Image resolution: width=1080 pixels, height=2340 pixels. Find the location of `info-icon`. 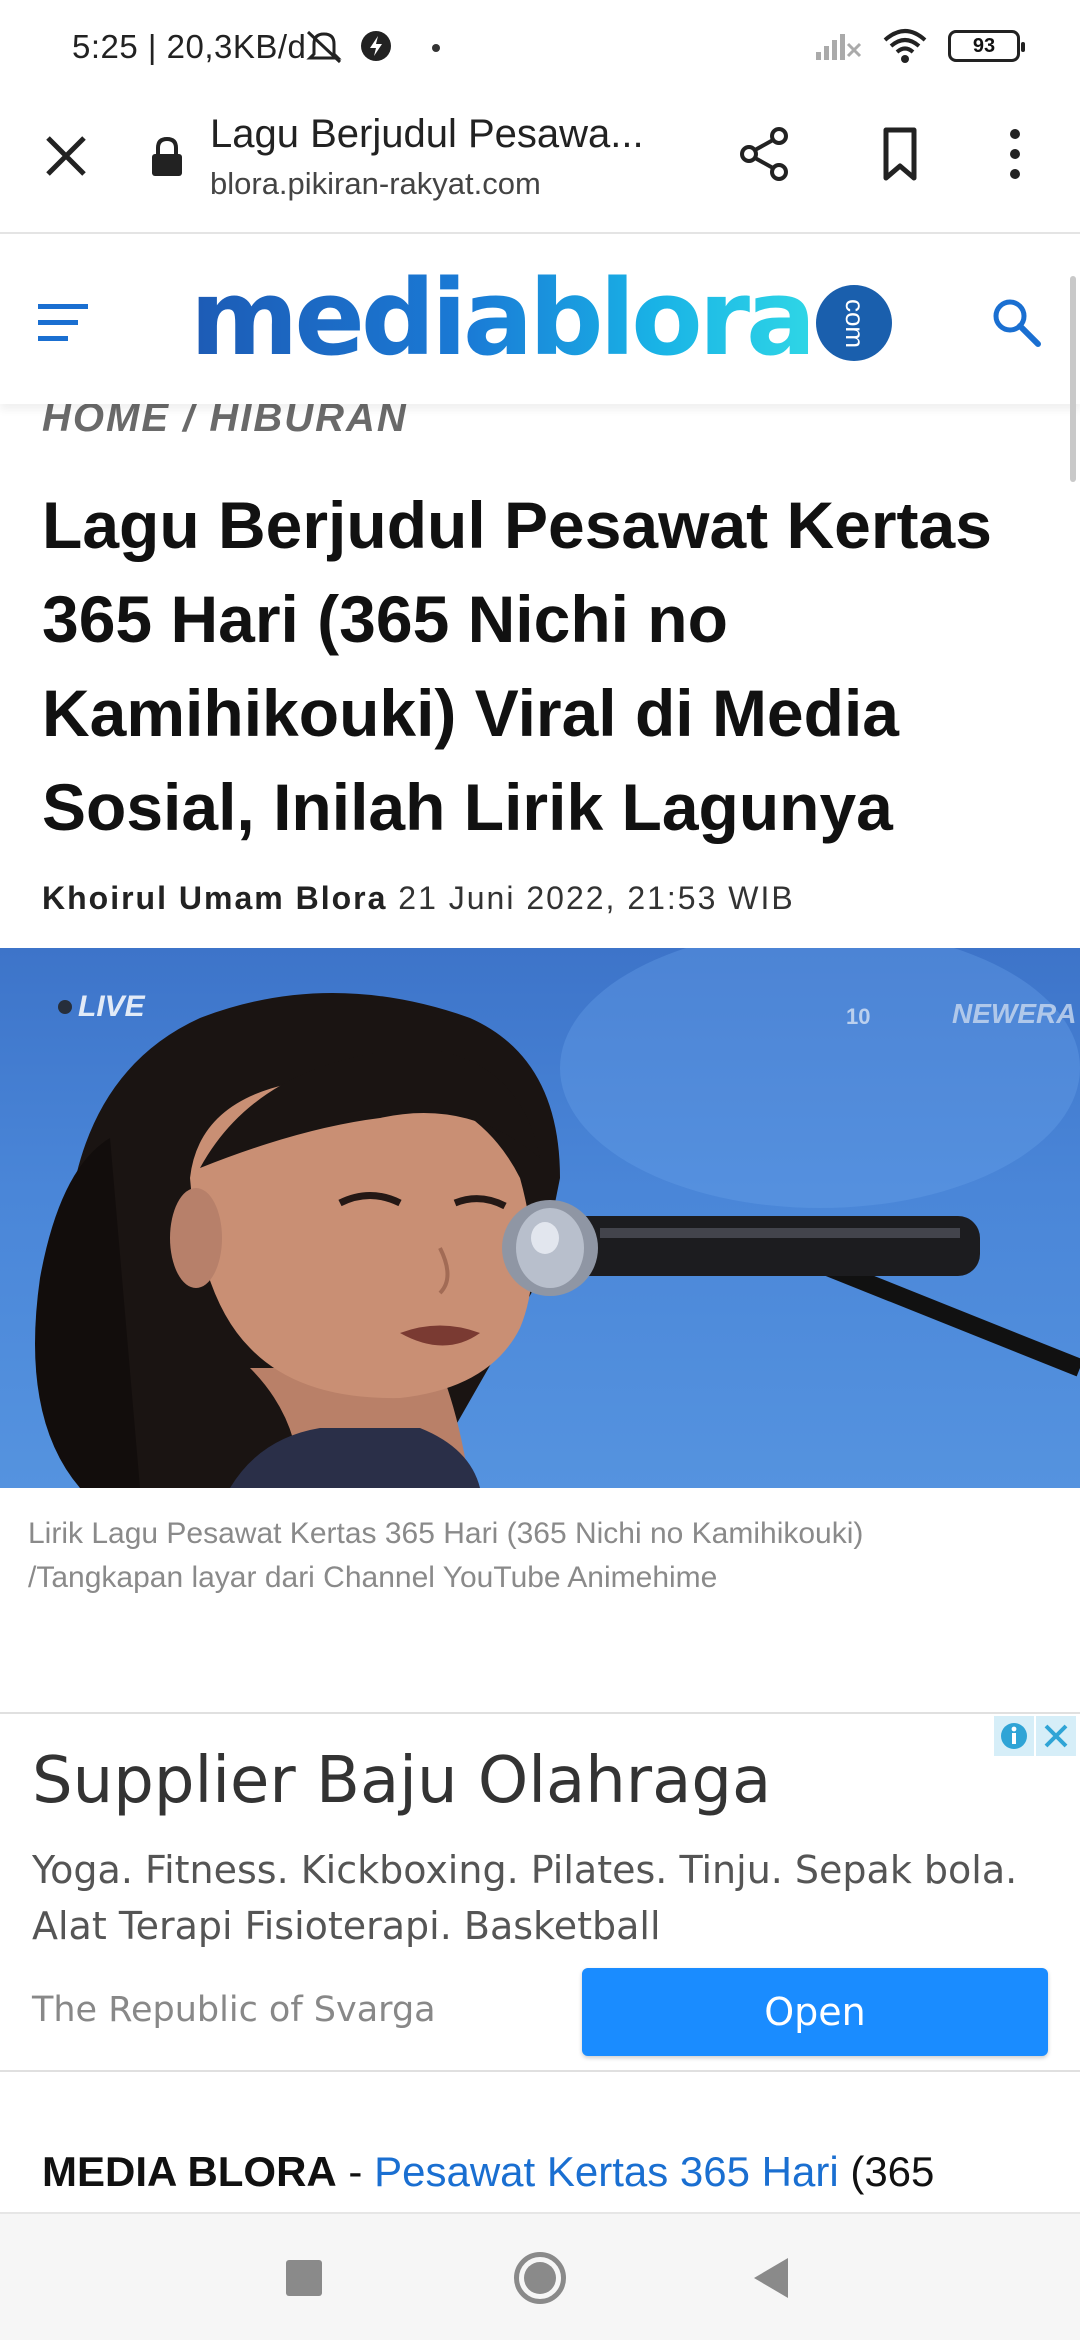

info-icon is located at coordinates (1014, 1736).